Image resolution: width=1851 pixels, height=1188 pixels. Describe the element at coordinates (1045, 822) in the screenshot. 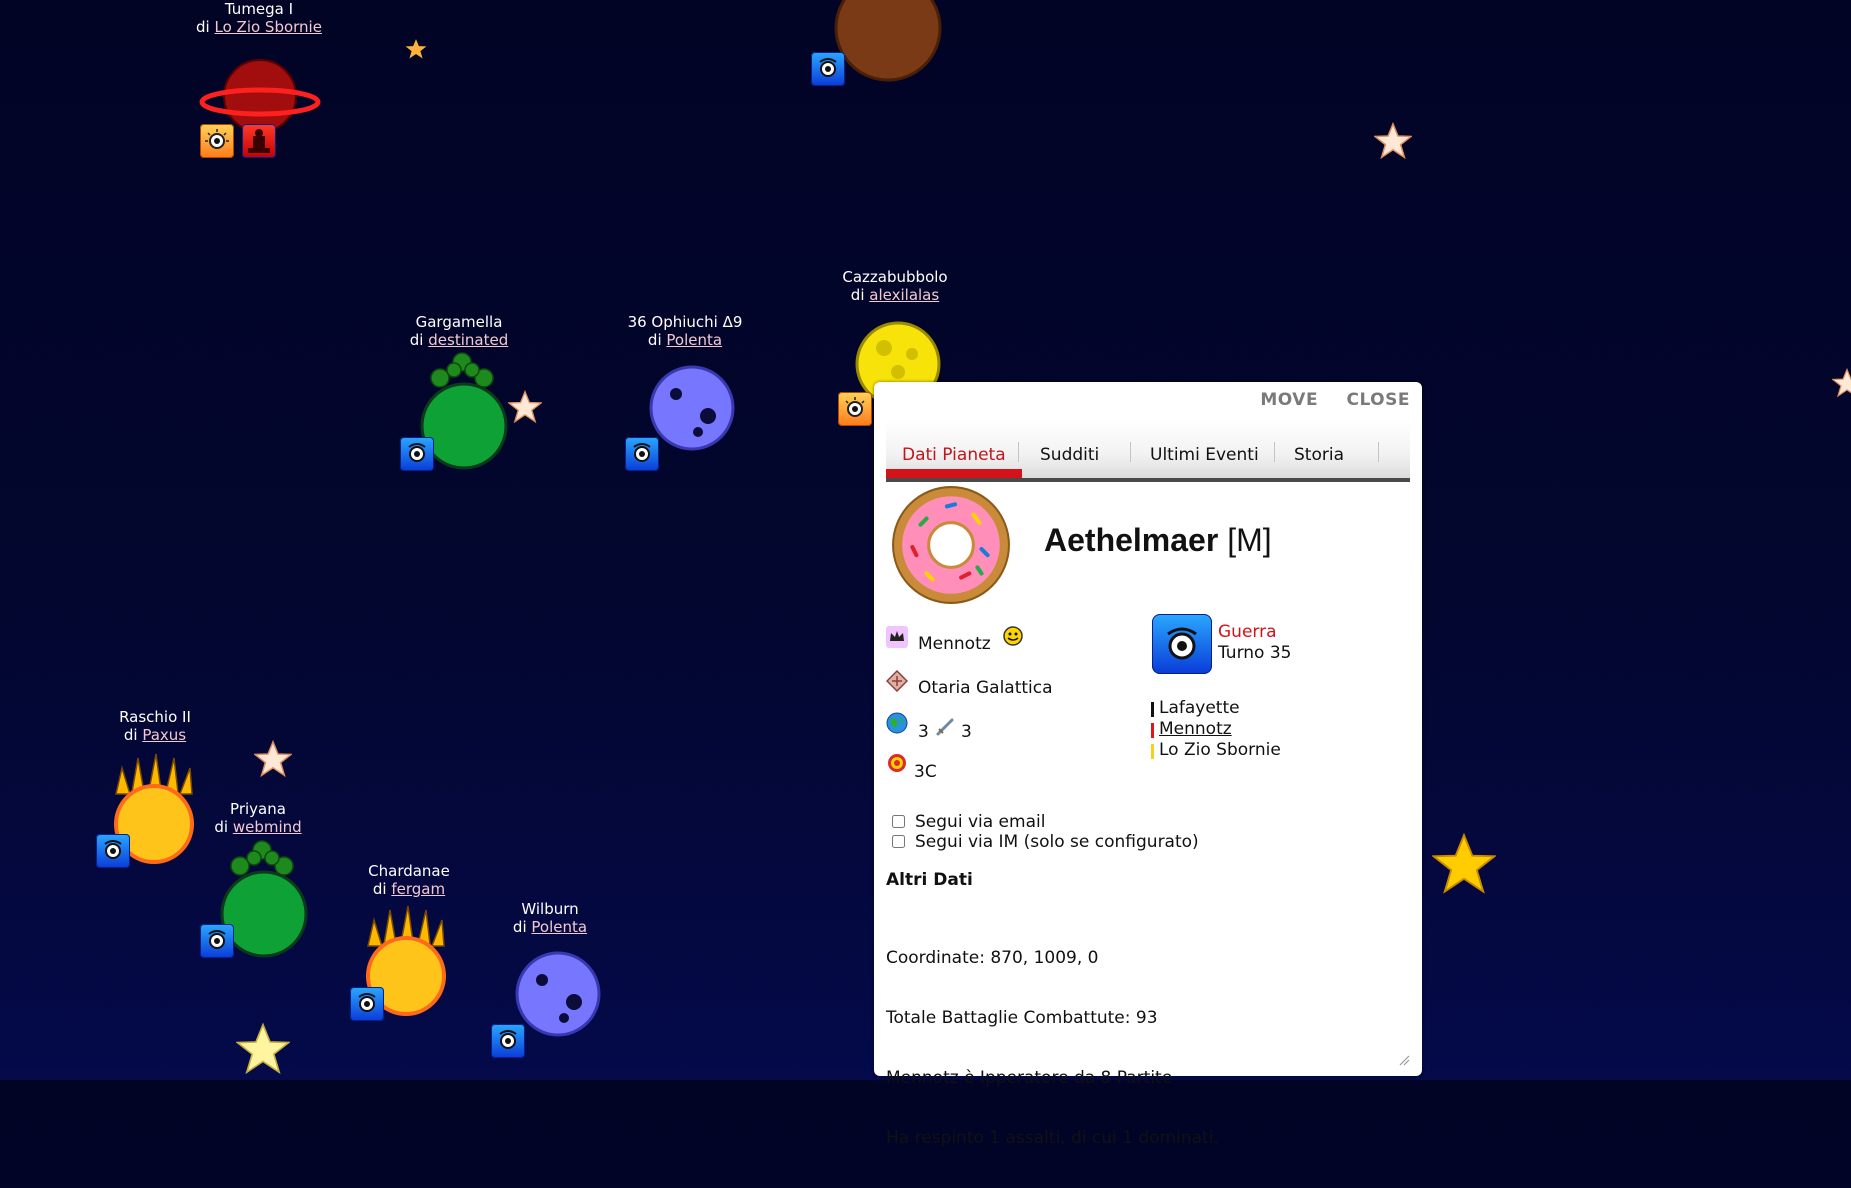

I see `follow-email-option: Segui via email` at that location.